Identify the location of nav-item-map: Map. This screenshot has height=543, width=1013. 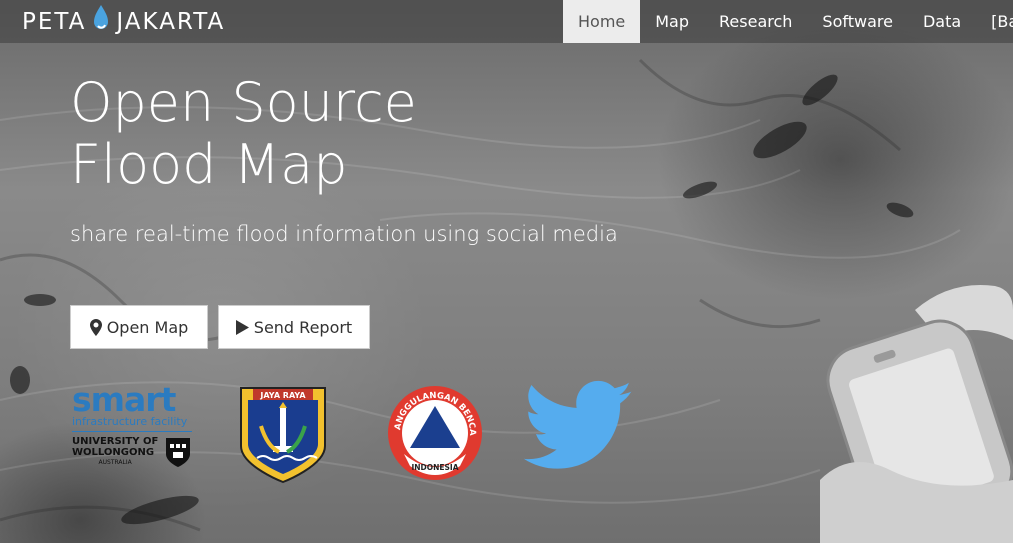
(672, 21).